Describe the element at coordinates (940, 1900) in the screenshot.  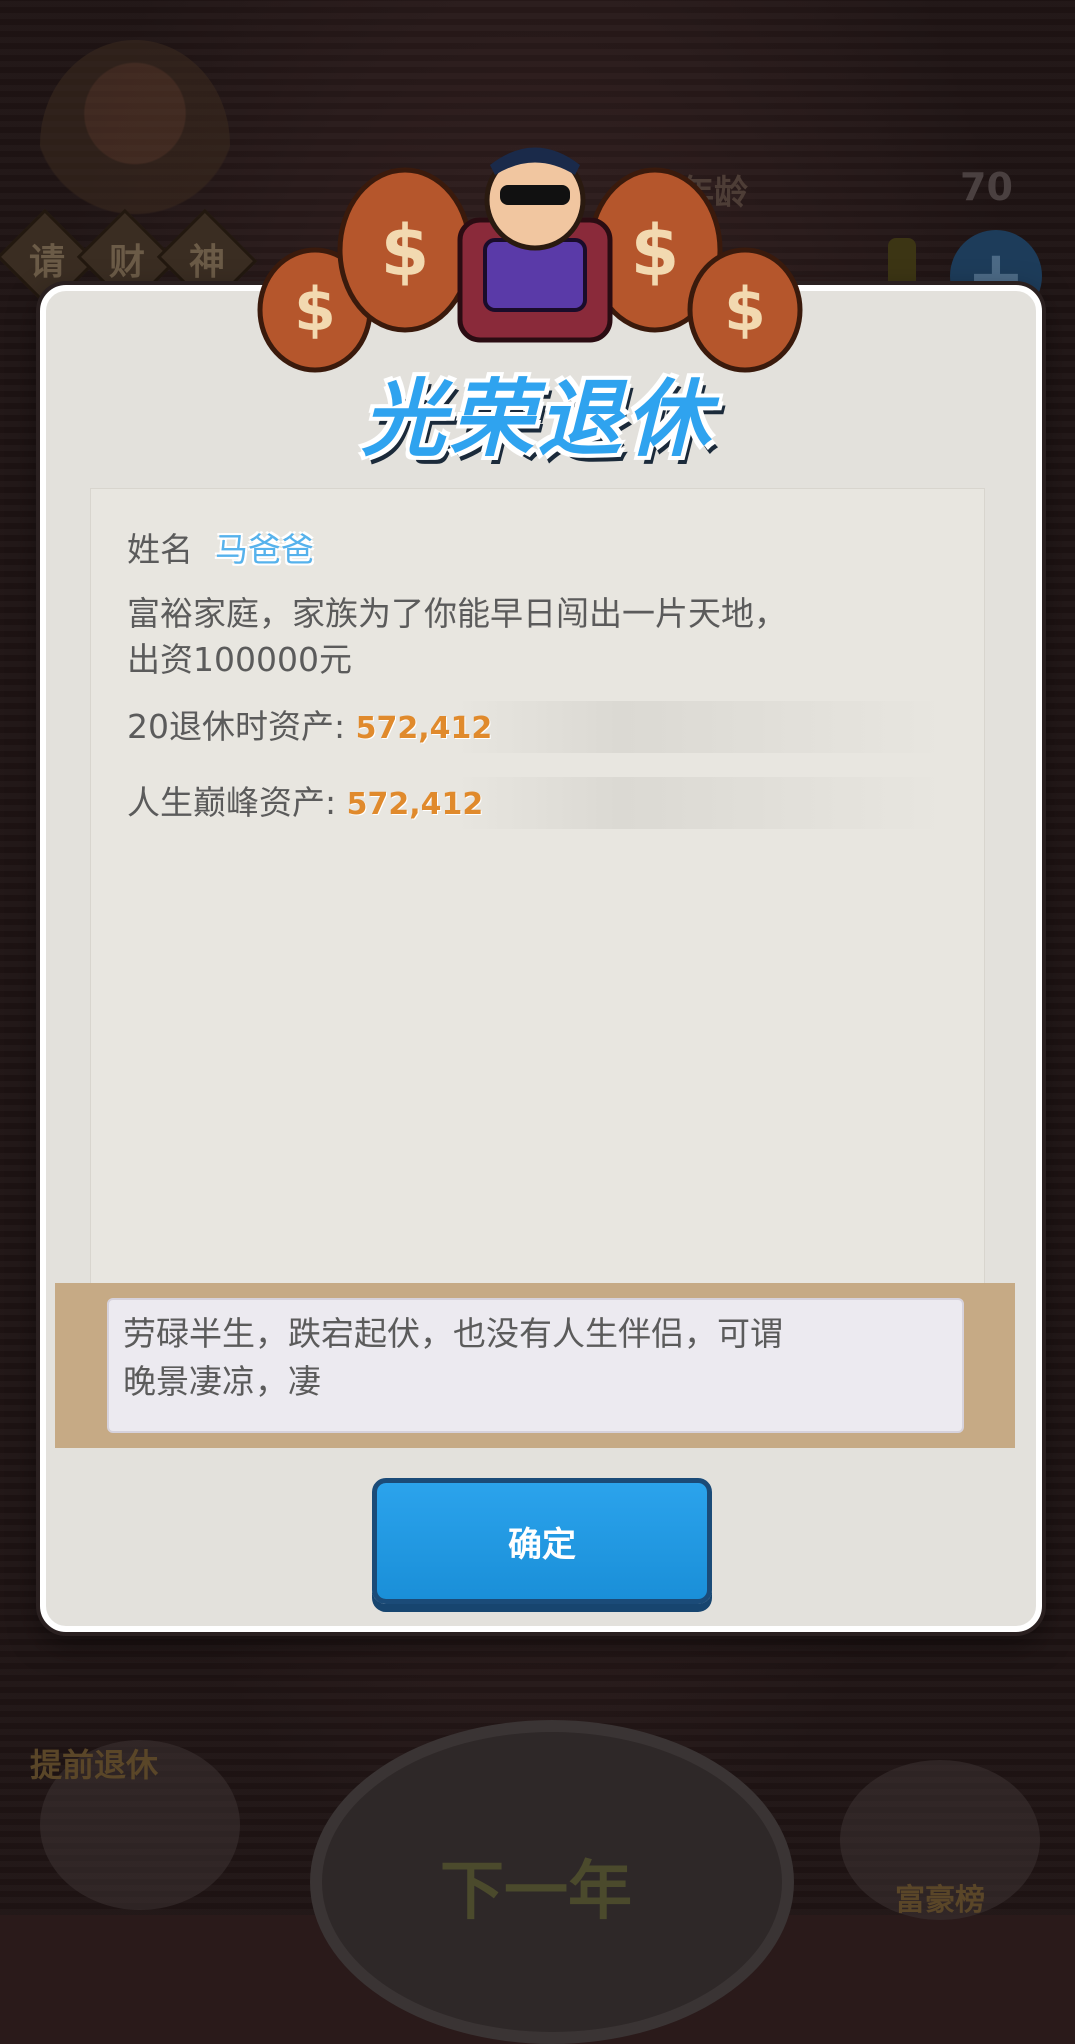
I see `rich-list-label: 富豪榜` at that location.